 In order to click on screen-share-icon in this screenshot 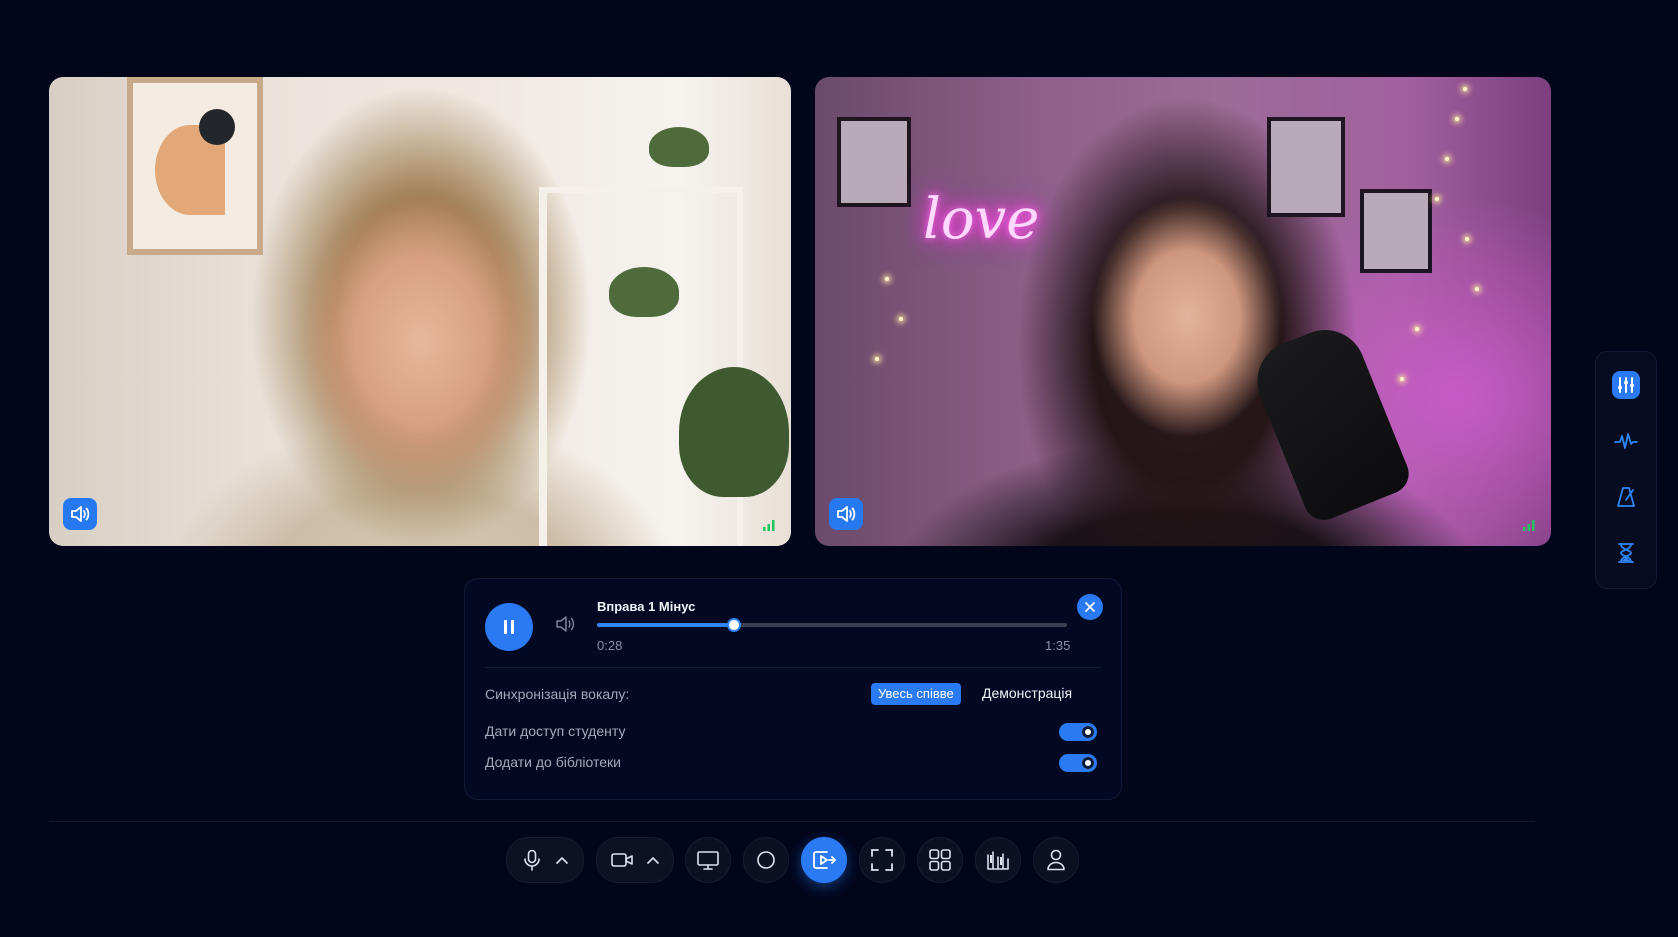, I will do `click(708, 860)`.